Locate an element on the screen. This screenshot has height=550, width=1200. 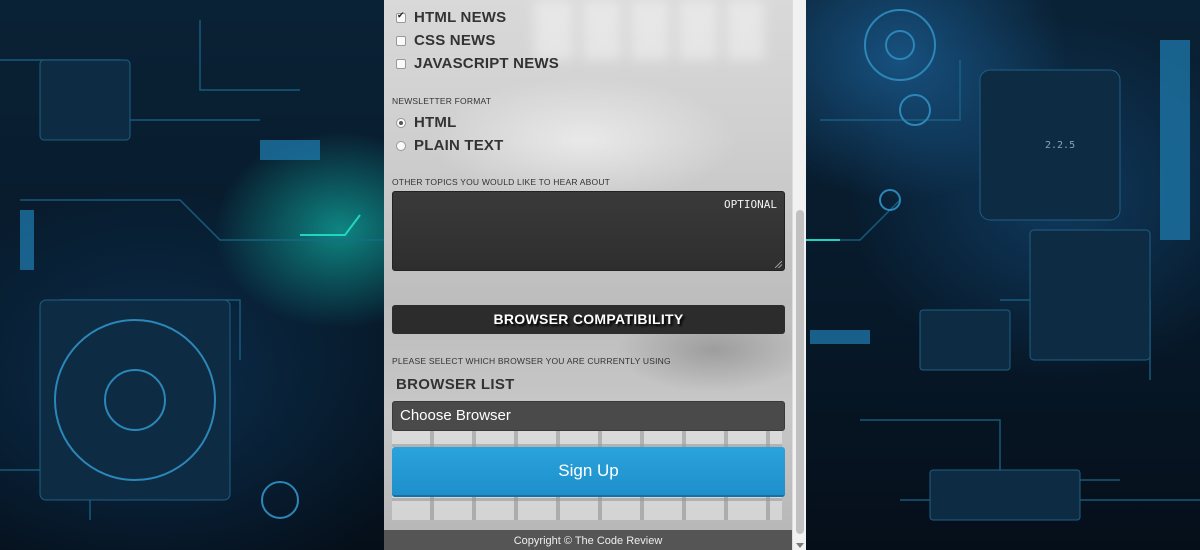
topic-label: JAVASCRIPT NEWS is located at coordinates (486, 63).